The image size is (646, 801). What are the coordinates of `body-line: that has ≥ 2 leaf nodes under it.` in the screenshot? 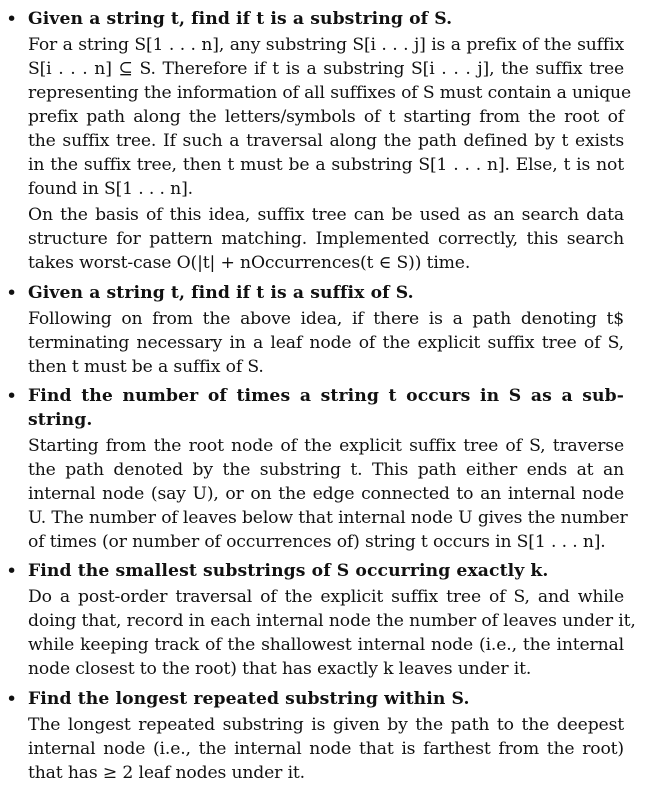 It's located at (166, 773).